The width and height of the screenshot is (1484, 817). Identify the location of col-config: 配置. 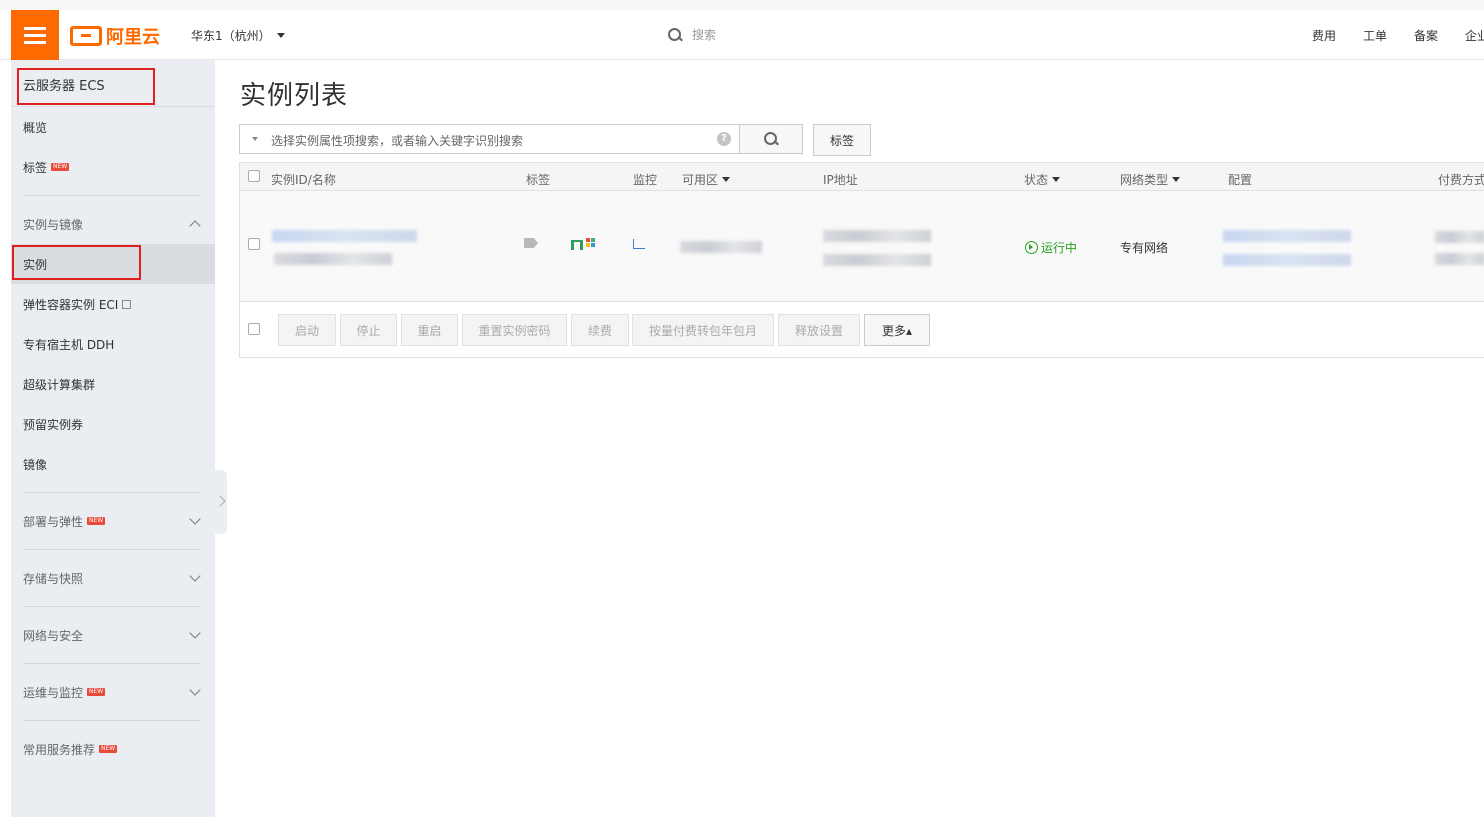
(1240, 179).